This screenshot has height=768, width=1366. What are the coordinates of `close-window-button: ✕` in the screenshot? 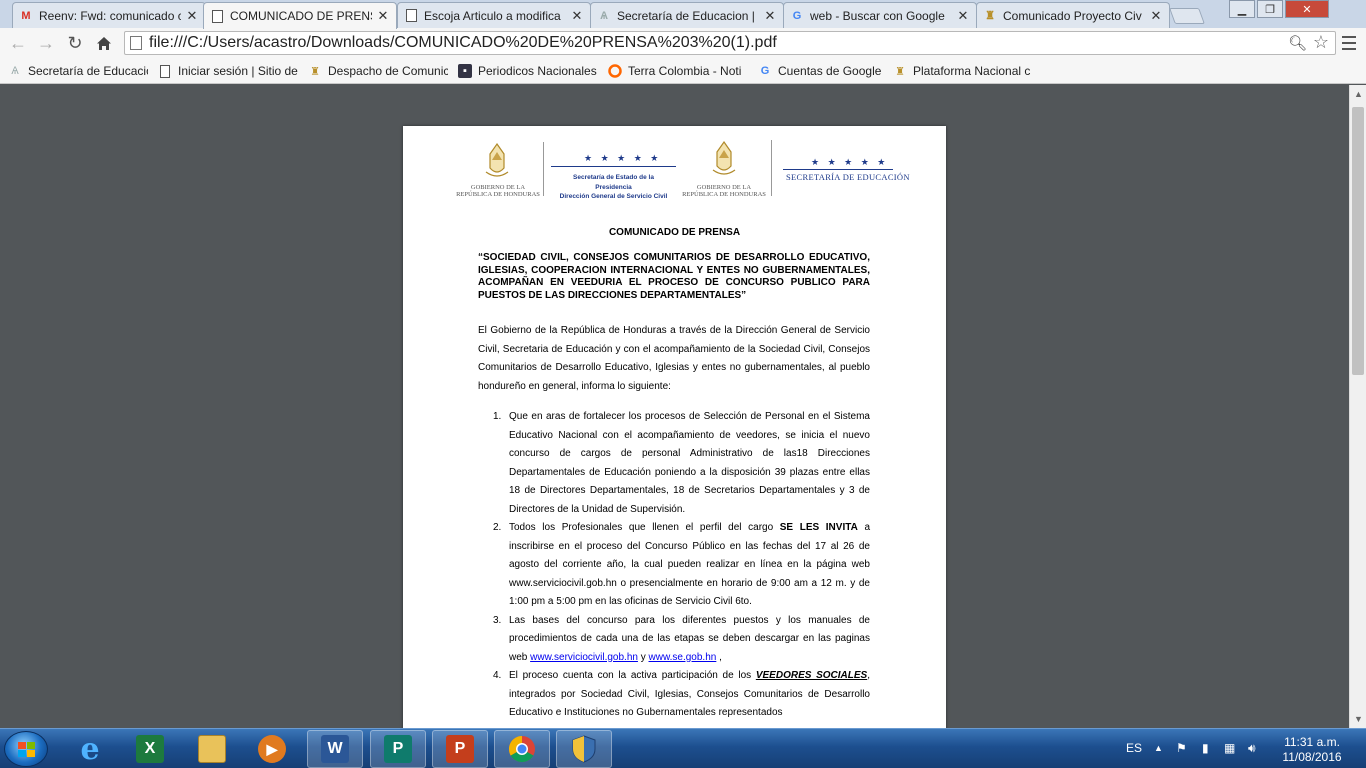 It's located at (1307, 9).